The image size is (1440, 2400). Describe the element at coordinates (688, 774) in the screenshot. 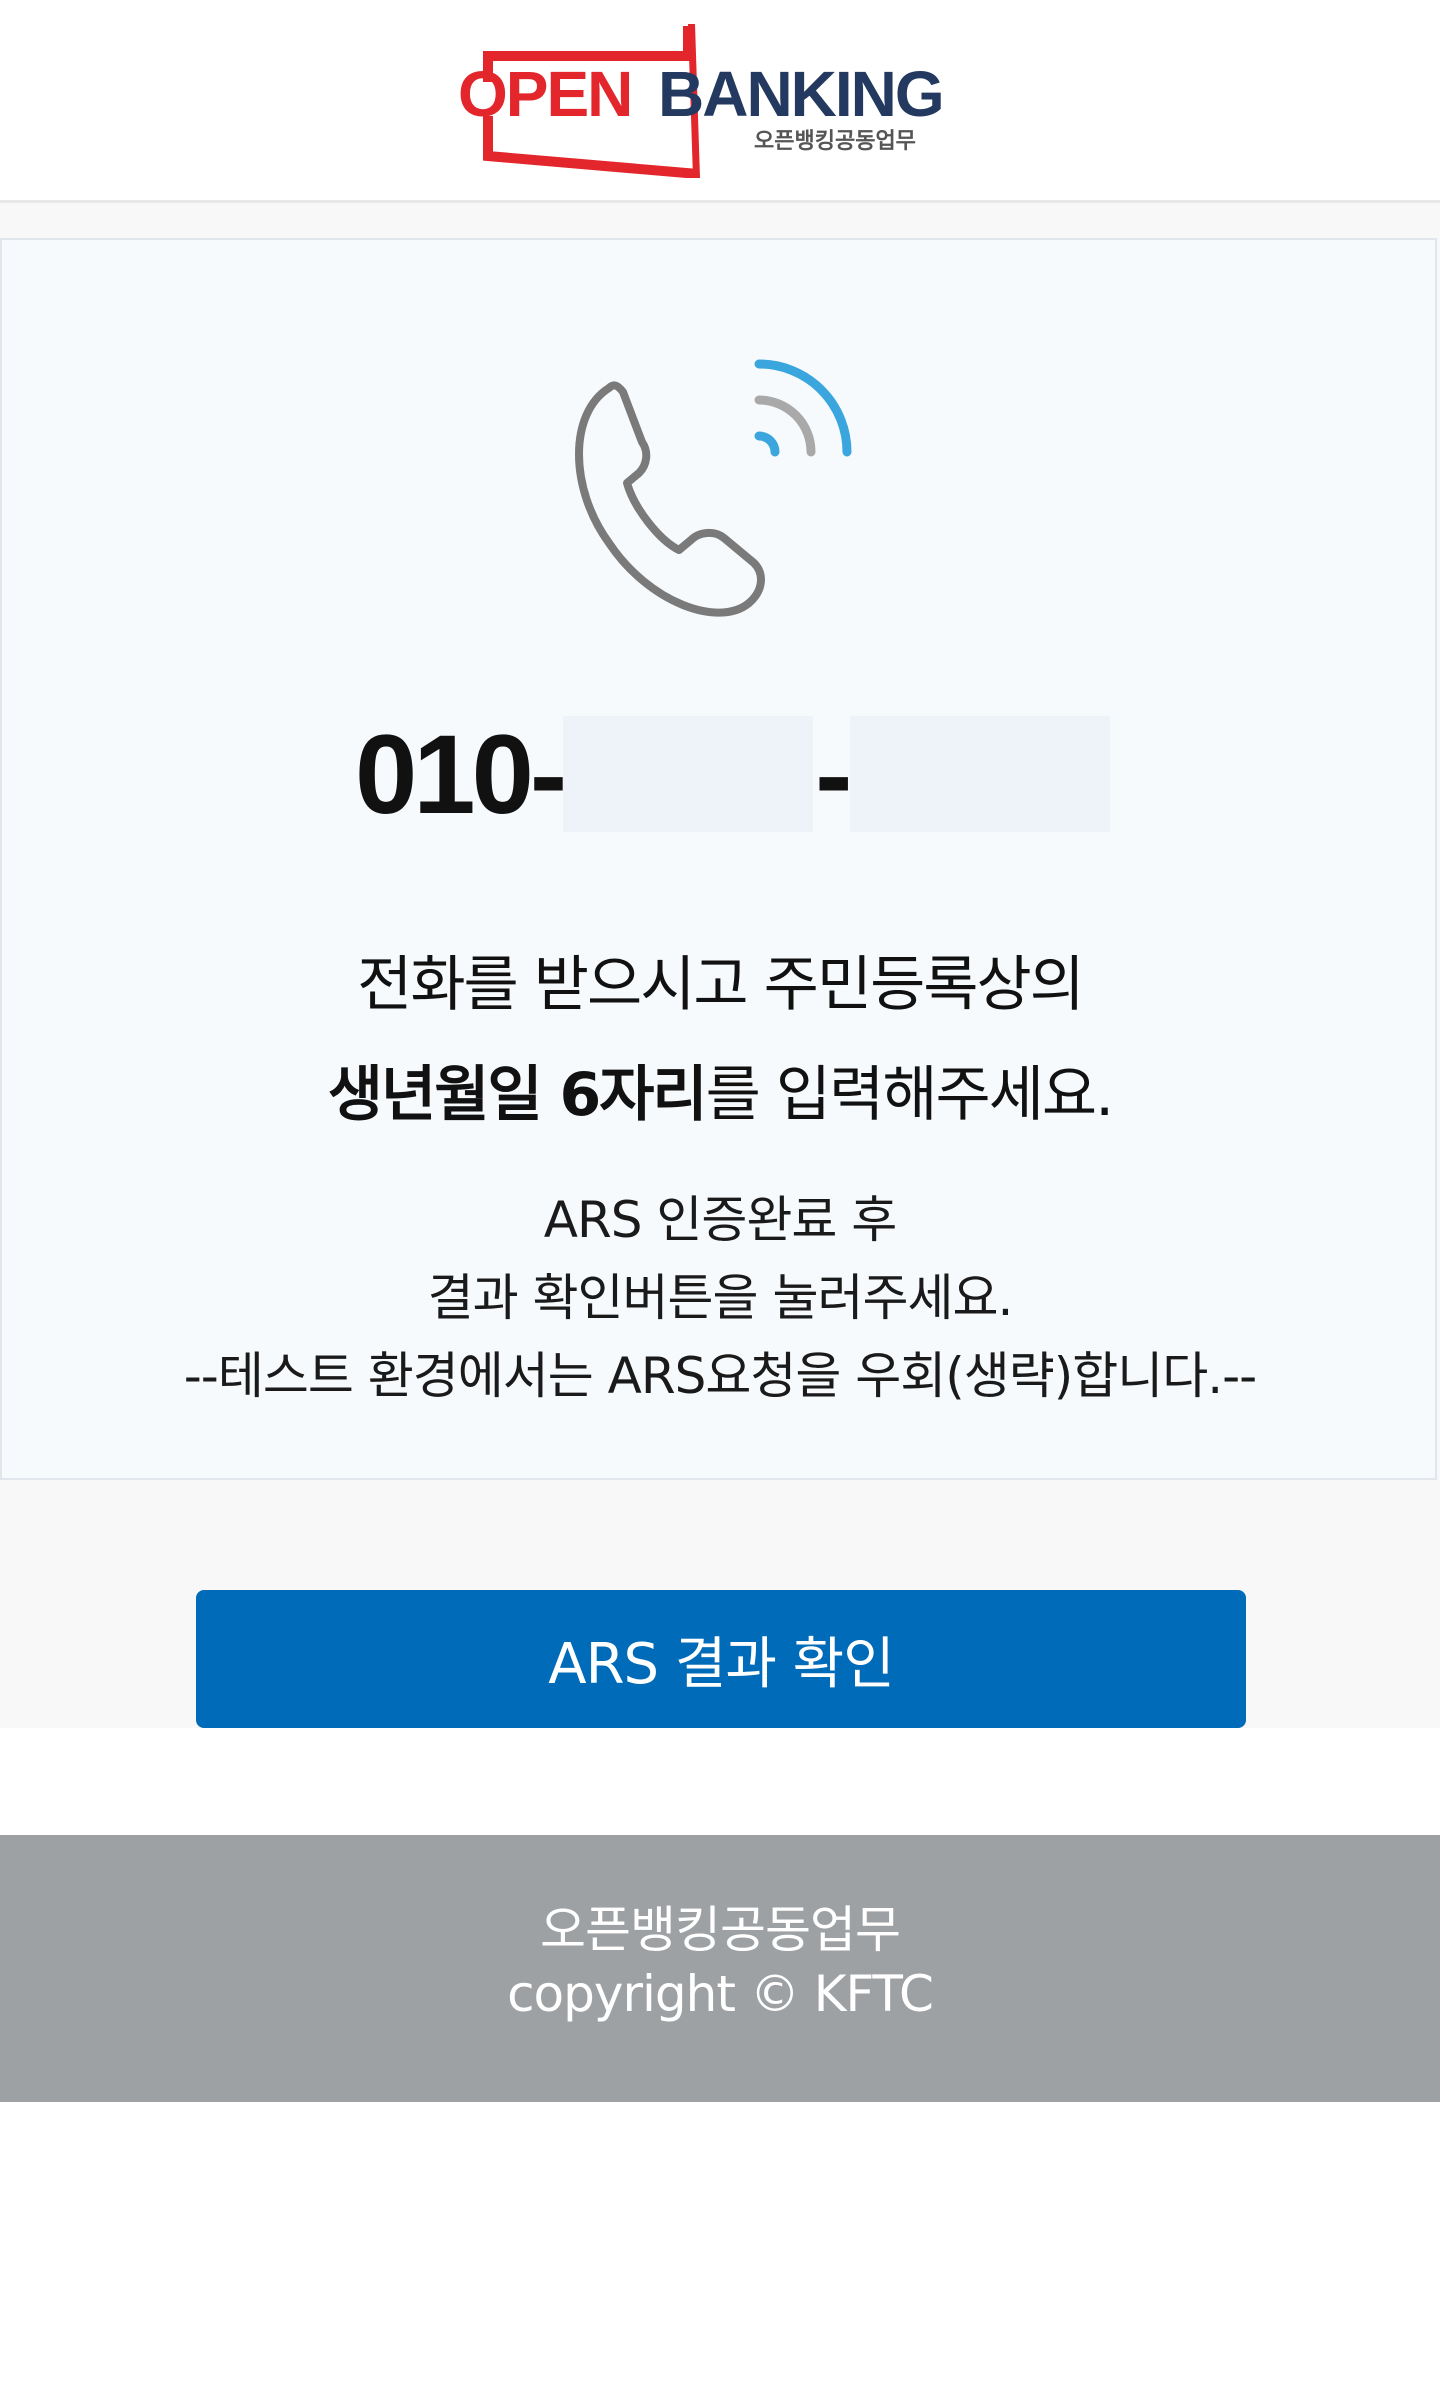

I see `masked-phone-middle` at that location.